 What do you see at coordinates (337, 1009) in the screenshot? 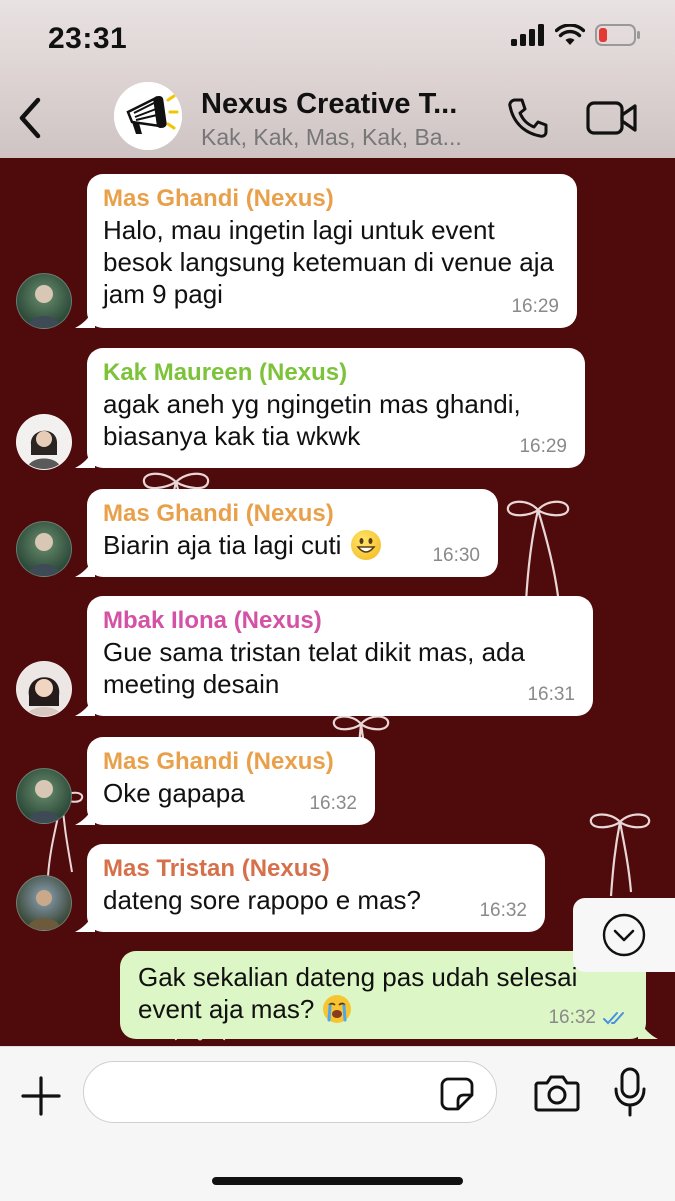
I see `loudly-crying-face-emoji-icon` at bounding box center [337, 1009].